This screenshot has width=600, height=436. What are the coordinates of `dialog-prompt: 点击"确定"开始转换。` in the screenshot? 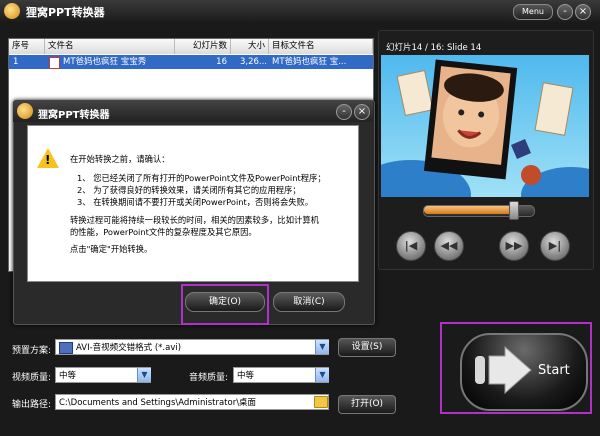 It's located at (111, 249).